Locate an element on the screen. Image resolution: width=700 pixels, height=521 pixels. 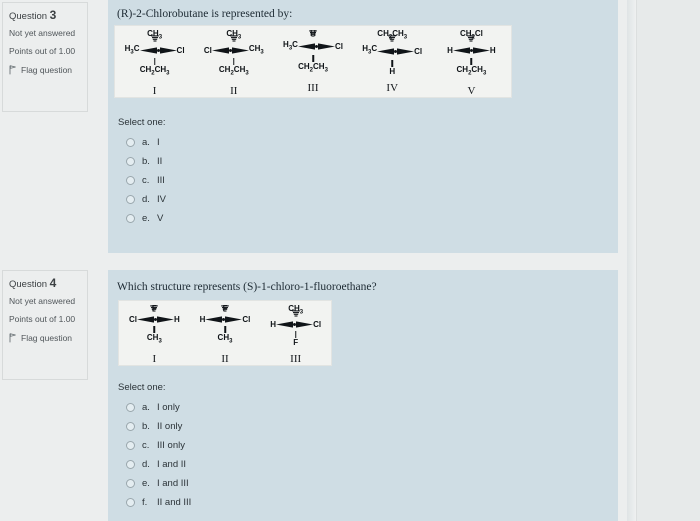
structure-row-4: F Cl H CH3 I F H Cl CH3 II CH3 H Cl F III is located at coordinates (225, 333).